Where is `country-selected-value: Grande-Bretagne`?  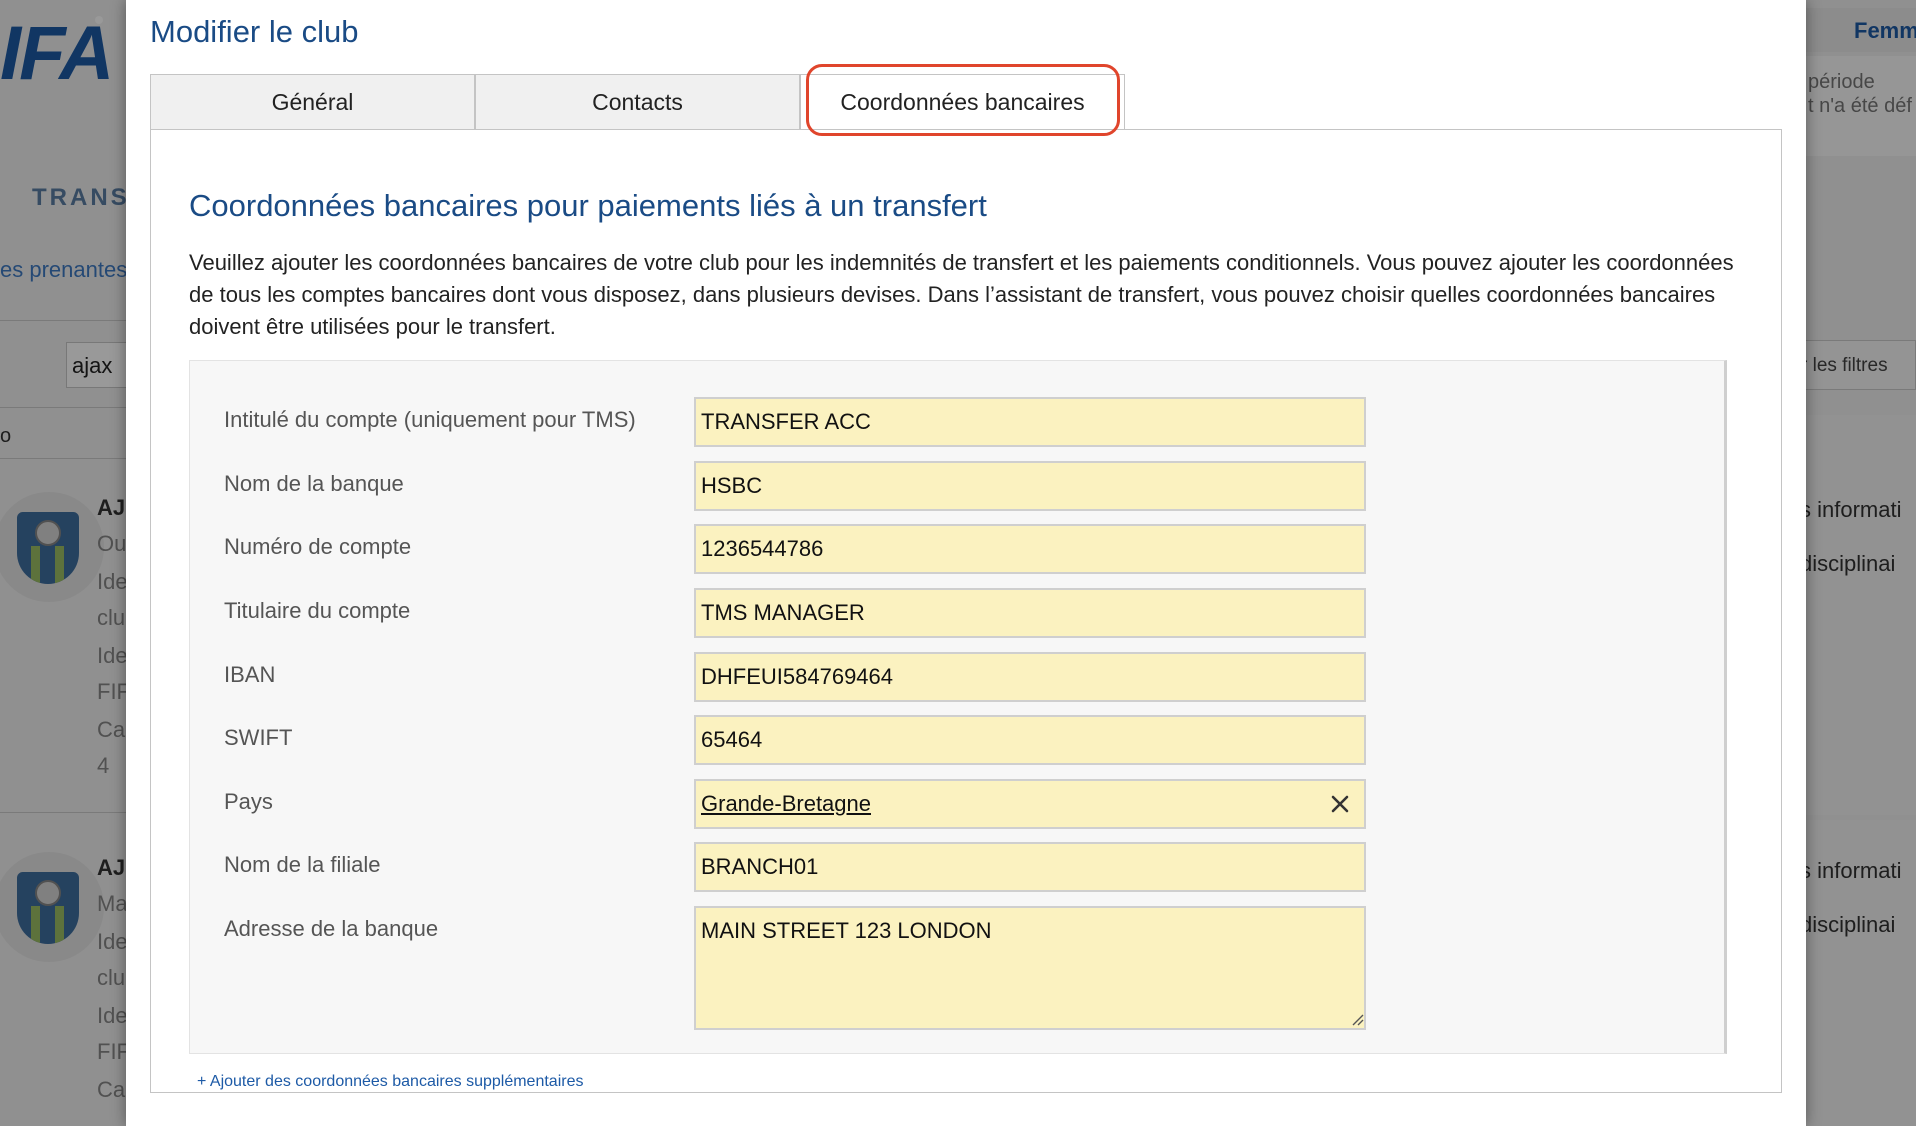 country-selected-value: Grande-Bretagne is located at coordinates (786, 803).